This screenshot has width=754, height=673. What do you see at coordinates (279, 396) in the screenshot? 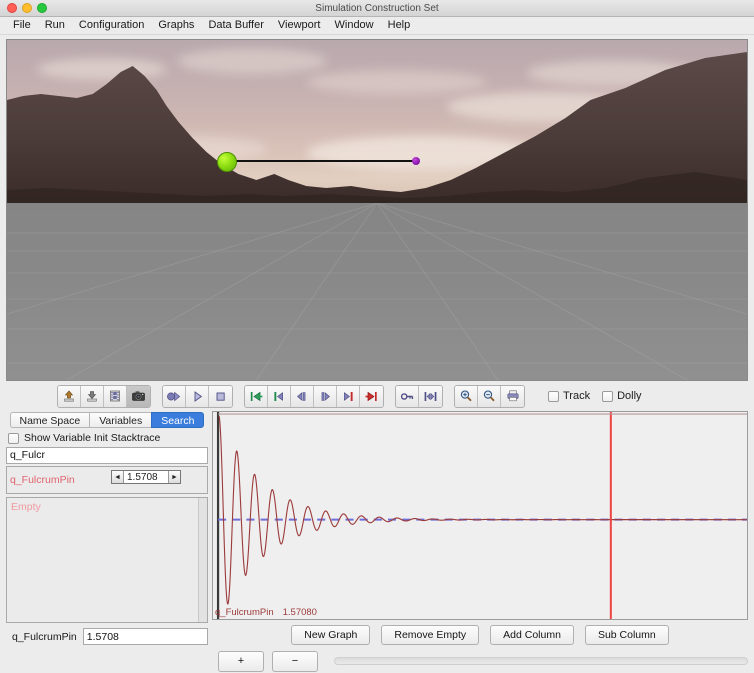
I see `set-in-point-icon` at bounding box center [279, 396].